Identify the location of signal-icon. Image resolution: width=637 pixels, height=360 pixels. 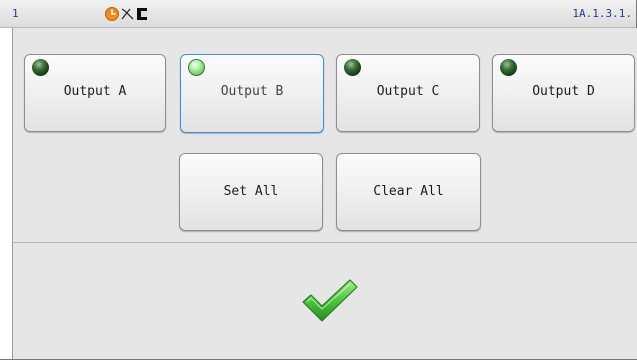
(127, 14).